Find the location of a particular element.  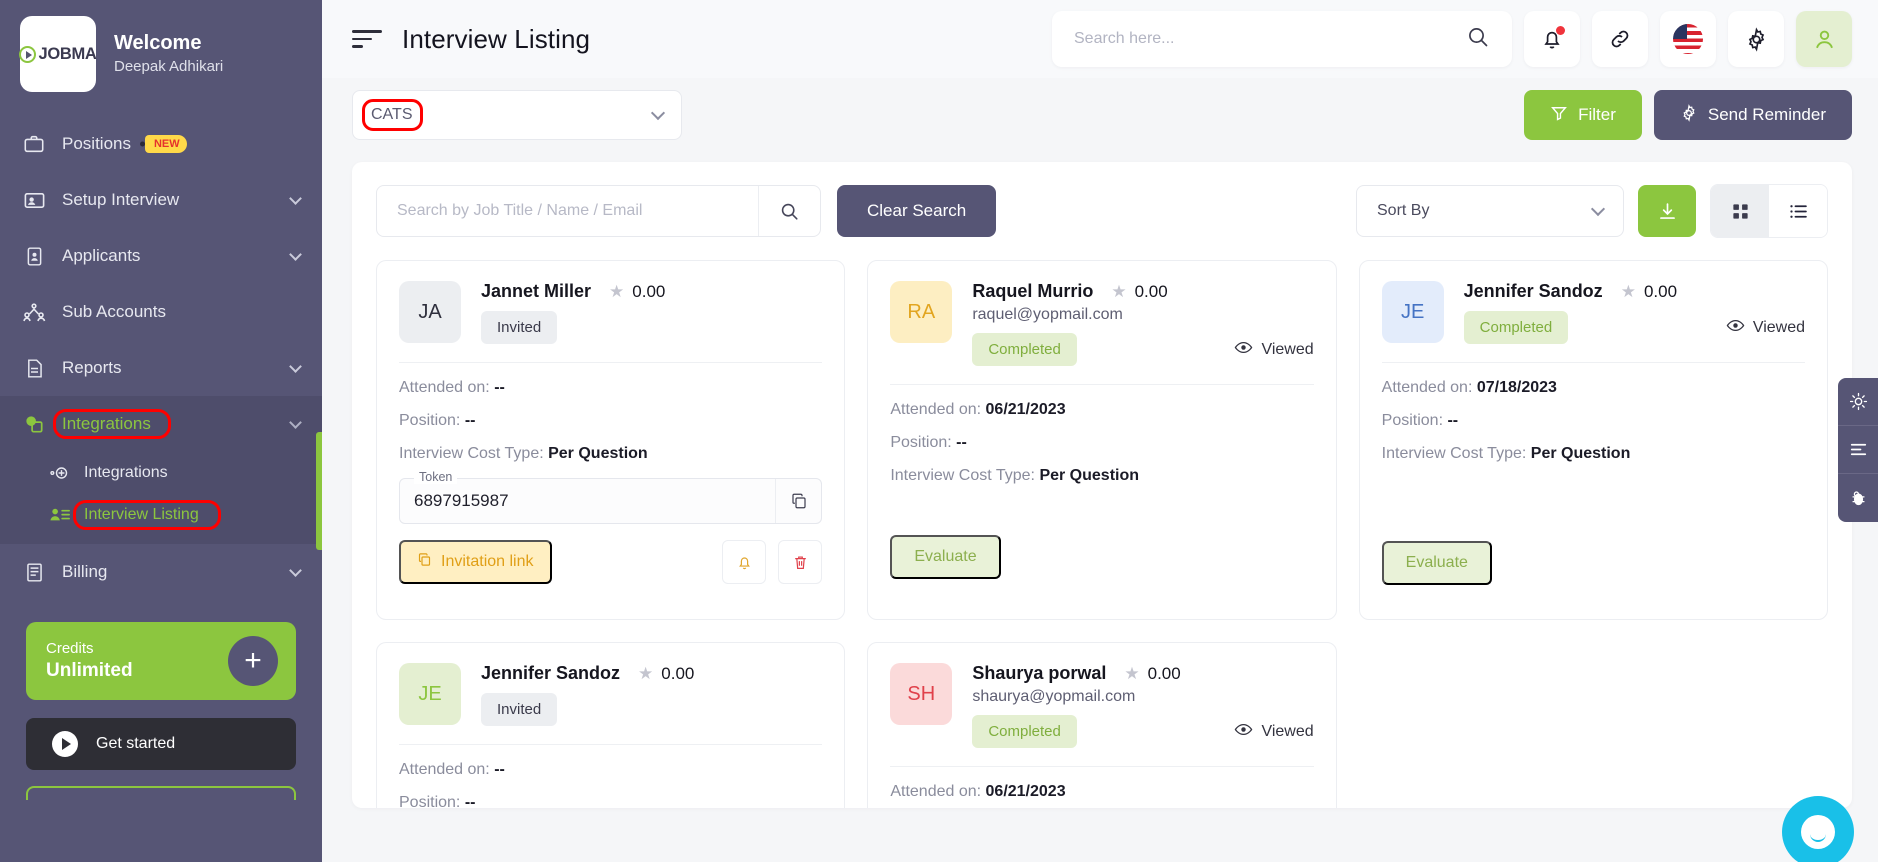

copy-icon is located at coordinates (798, 501).